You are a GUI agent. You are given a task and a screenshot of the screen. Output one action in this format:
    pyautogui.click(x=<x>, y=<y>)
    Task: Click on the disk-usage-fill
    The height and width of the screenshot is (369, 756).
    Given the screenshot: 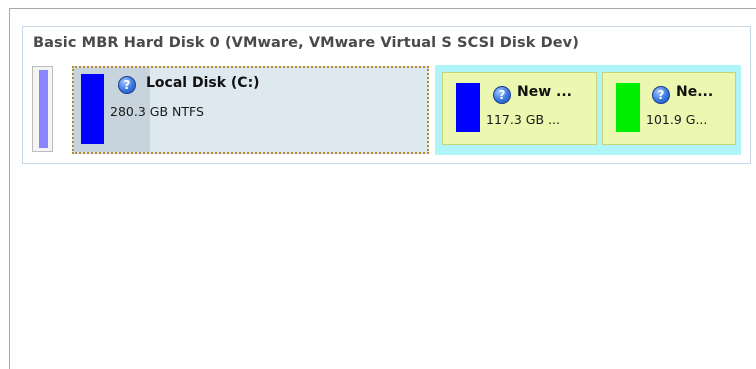 What is the action you would take?
    pyautogui.click(x=43, y=109)
    